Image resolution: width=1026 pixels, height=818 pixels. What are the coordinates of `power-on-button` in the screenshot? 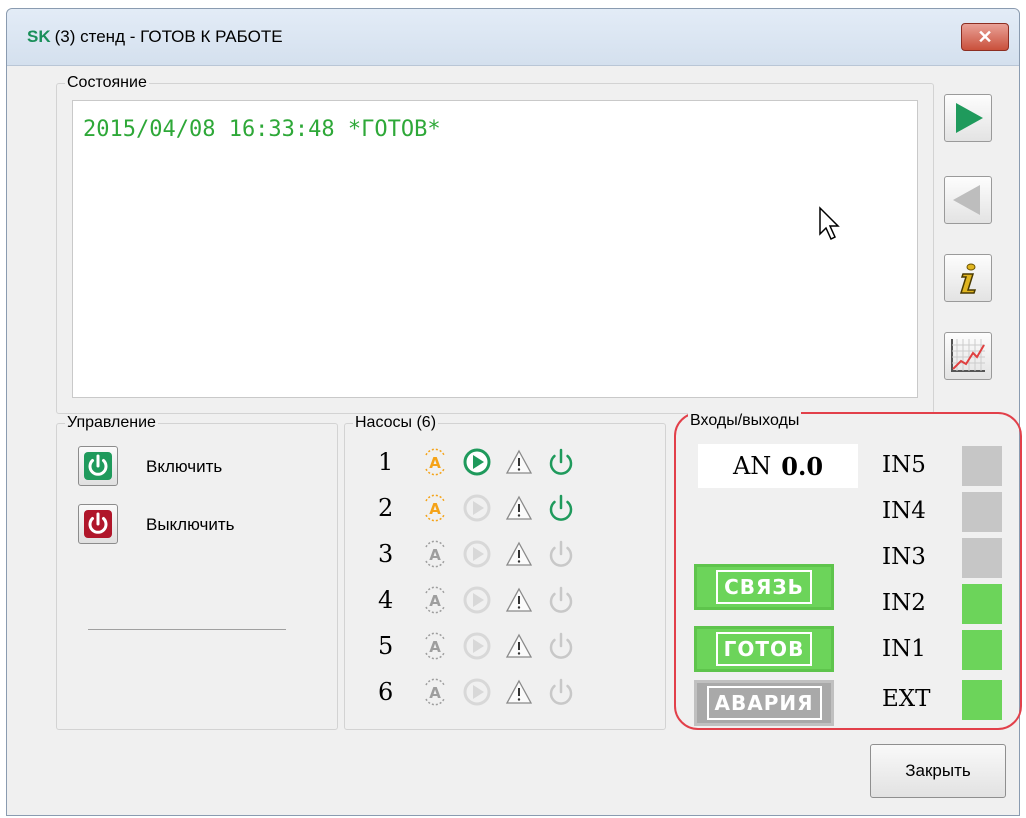 It's located at (98, 466).